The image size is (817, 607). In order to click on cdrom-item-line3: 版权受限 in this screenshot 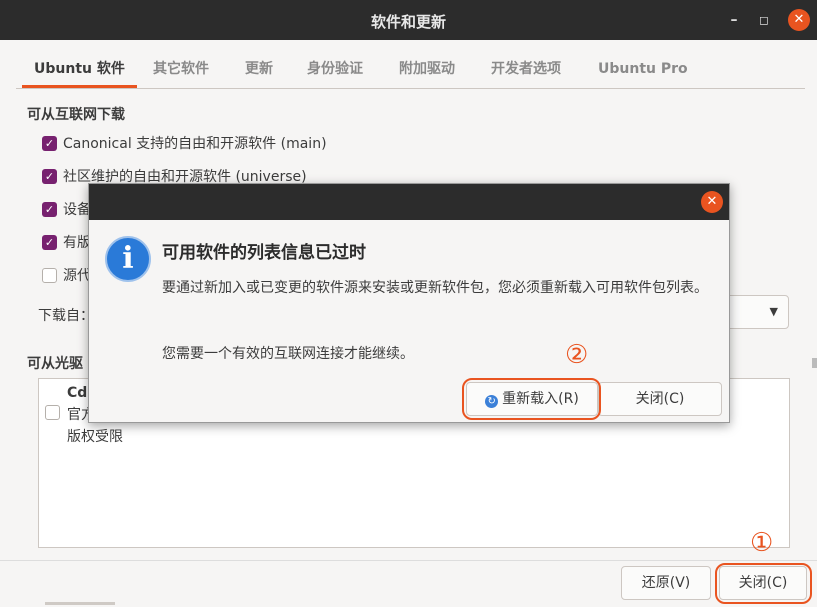, I will do `click(95, 437)`.